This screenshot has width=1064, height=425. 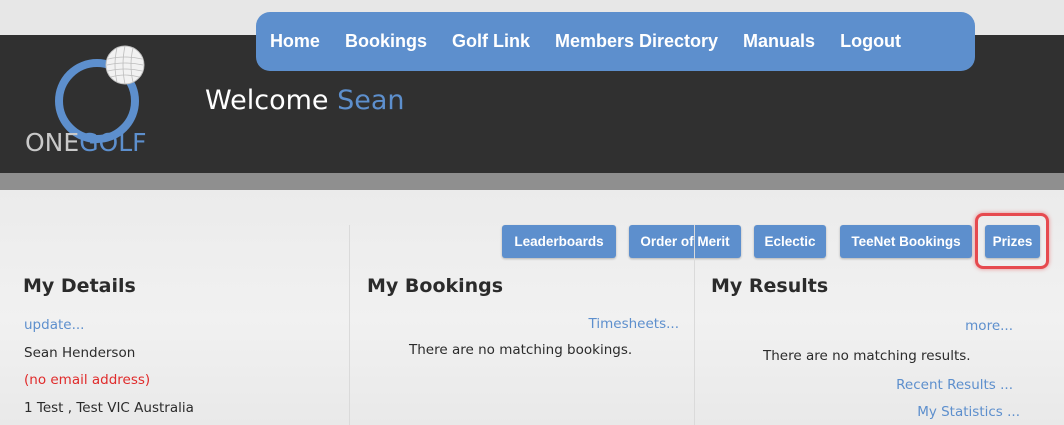 What do you see at coordinates (532, 181) in the screenshot?
I see `header-bottom-band` at bounding box center [532, 181].